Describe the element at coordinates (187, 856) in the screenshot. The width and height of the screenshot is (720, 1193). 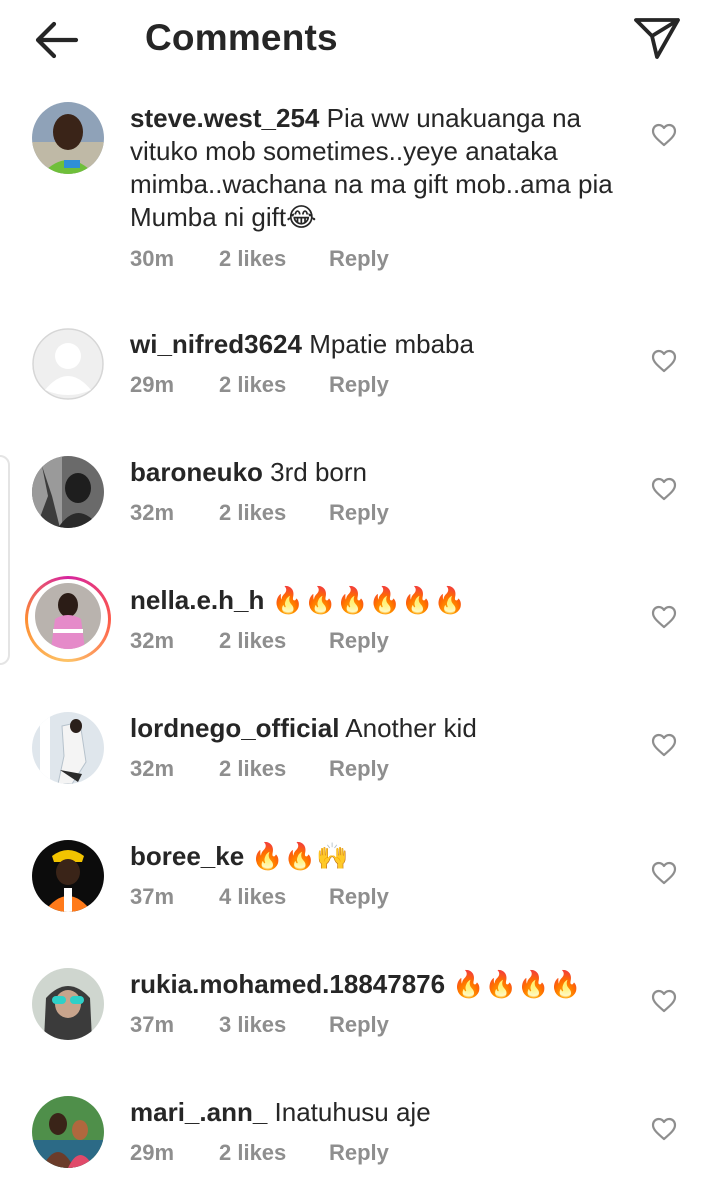
I see `comment-username: boree_ke` at that location.